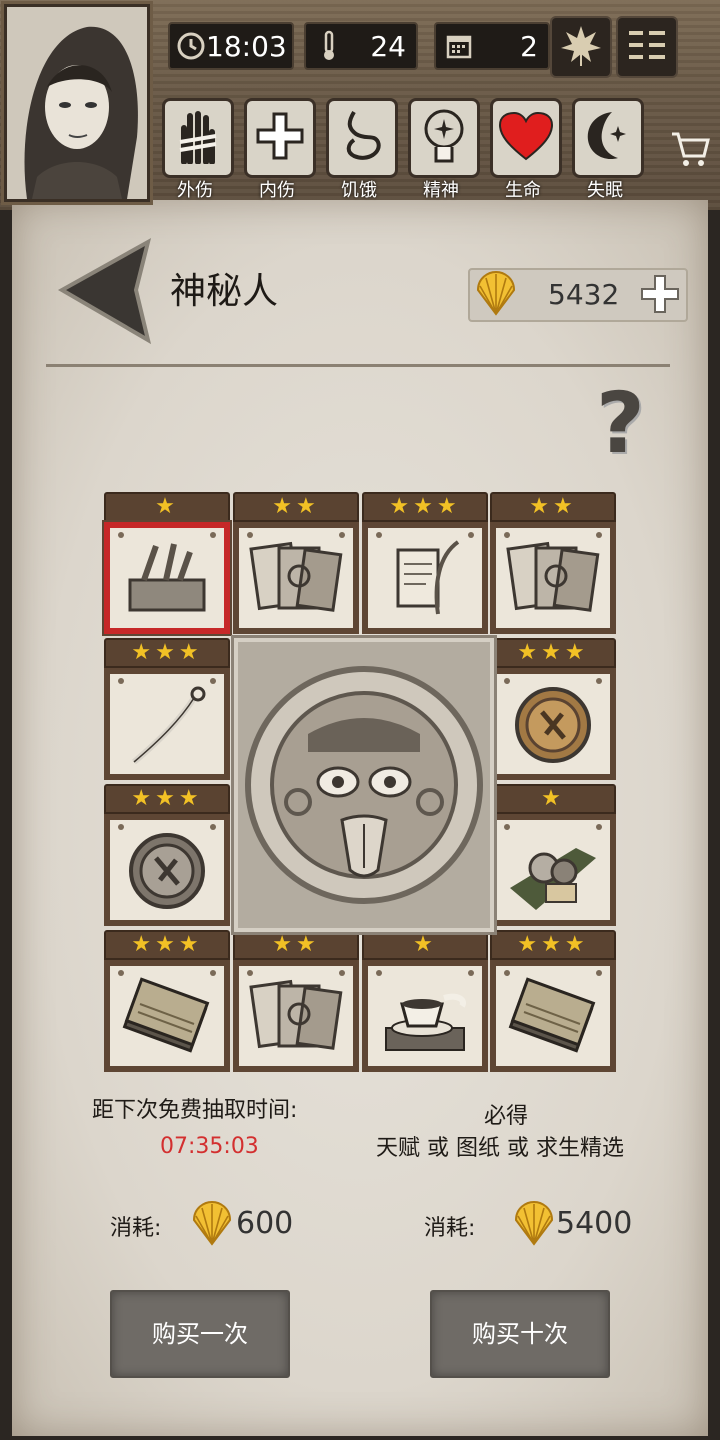 This screenshot has height=1440, width=720. Describe the element at coordinates (520, 1334) in the screenshot. I see `buy-ten-button: 购买十次` at that location.